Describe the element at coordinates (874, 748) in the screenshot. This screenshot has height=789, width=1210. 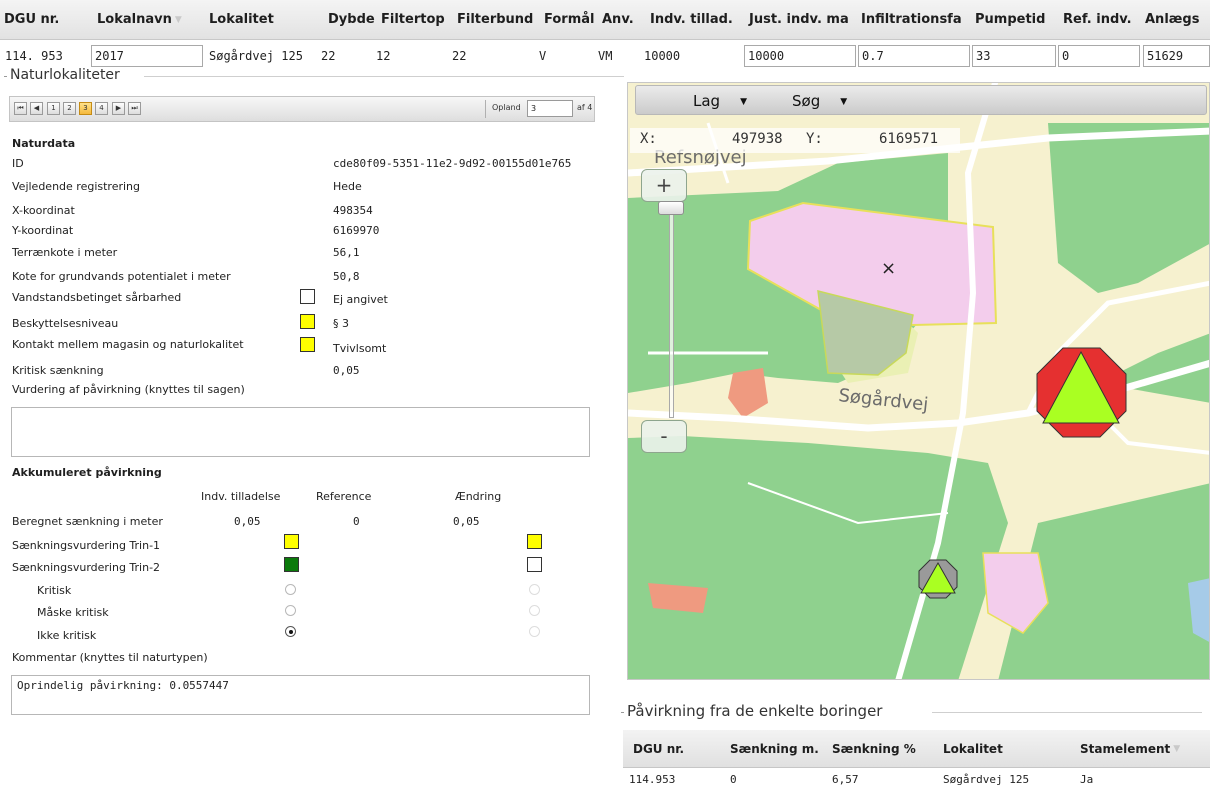
I see `col-header-saenkning-pct: Sænkning %` at that location.